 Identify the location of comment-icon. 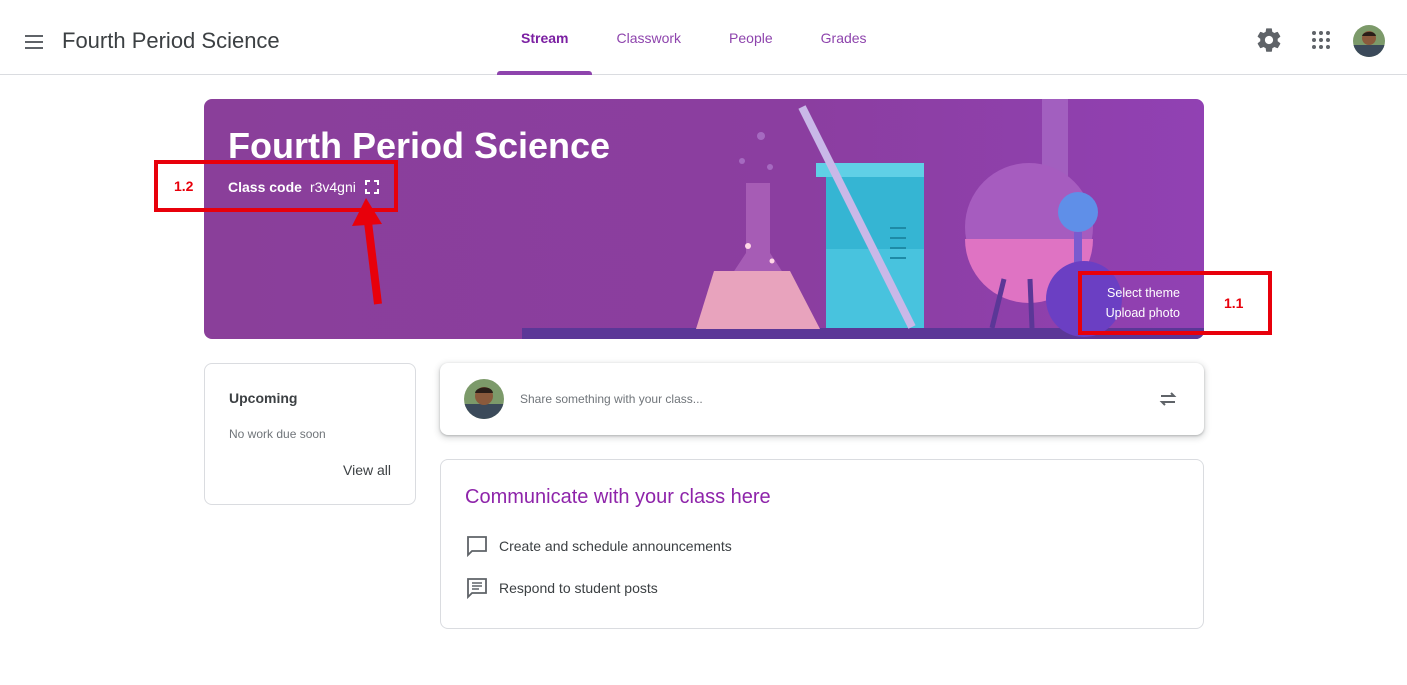
(477, 547).